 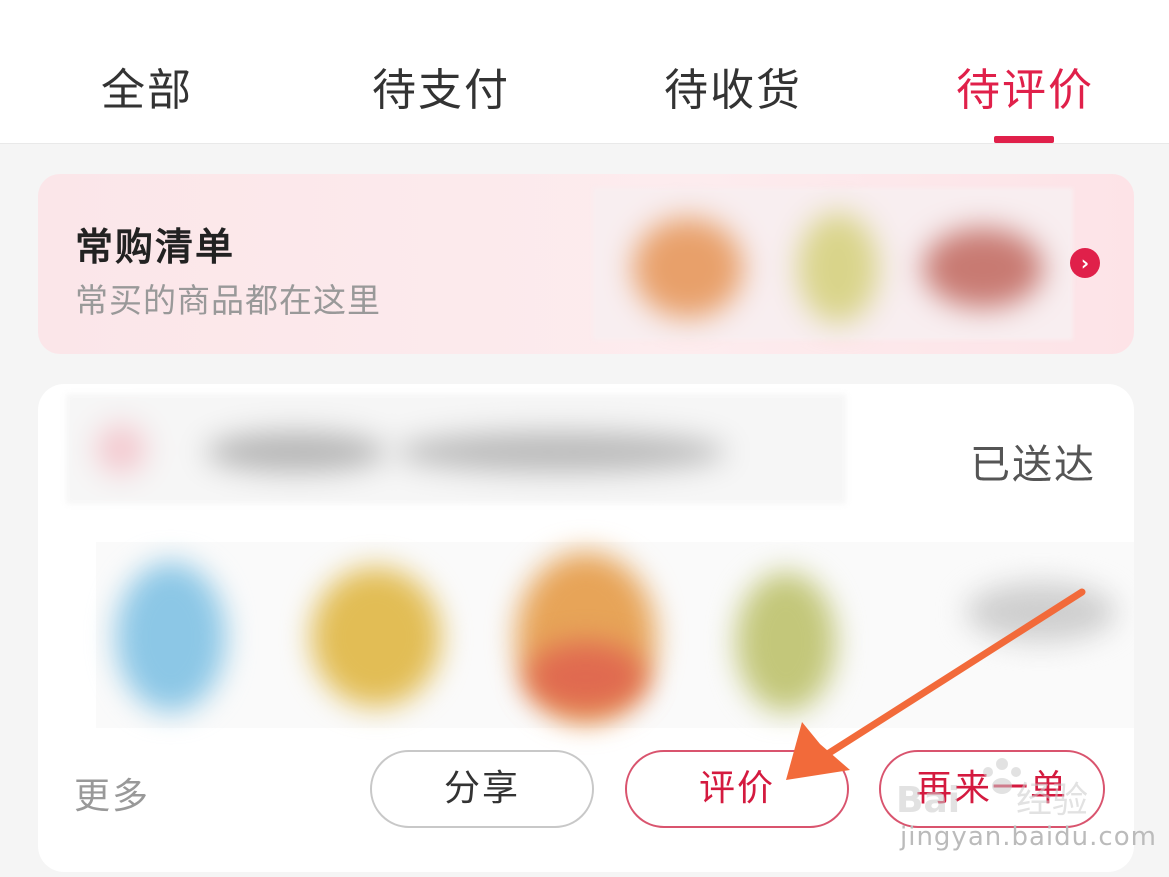 I want to click on chevron-right-icon: ›, so click(x=1085, y=263).